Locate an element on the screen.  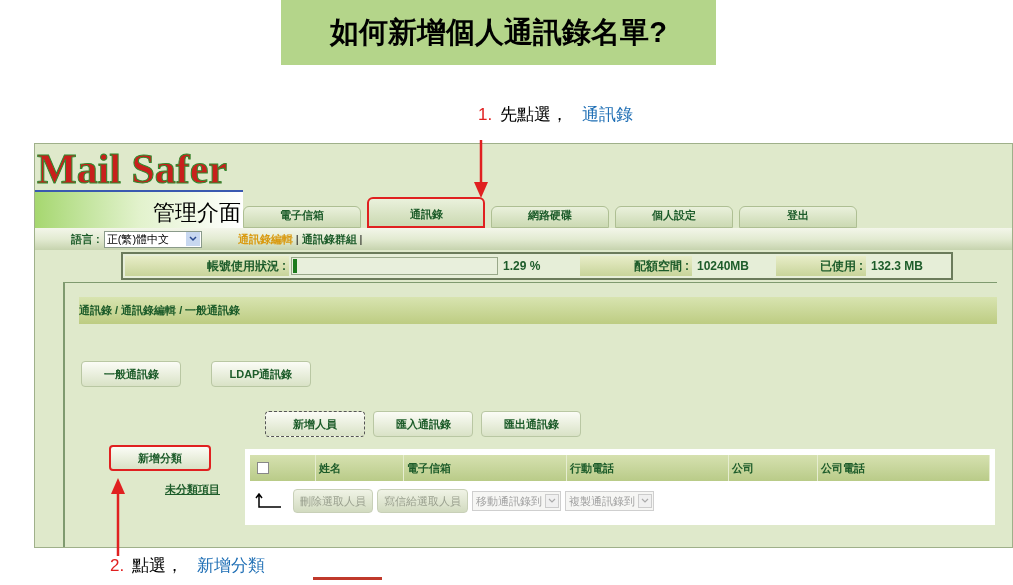
quota-value: 10240MB is located at coordinates (723, 266).